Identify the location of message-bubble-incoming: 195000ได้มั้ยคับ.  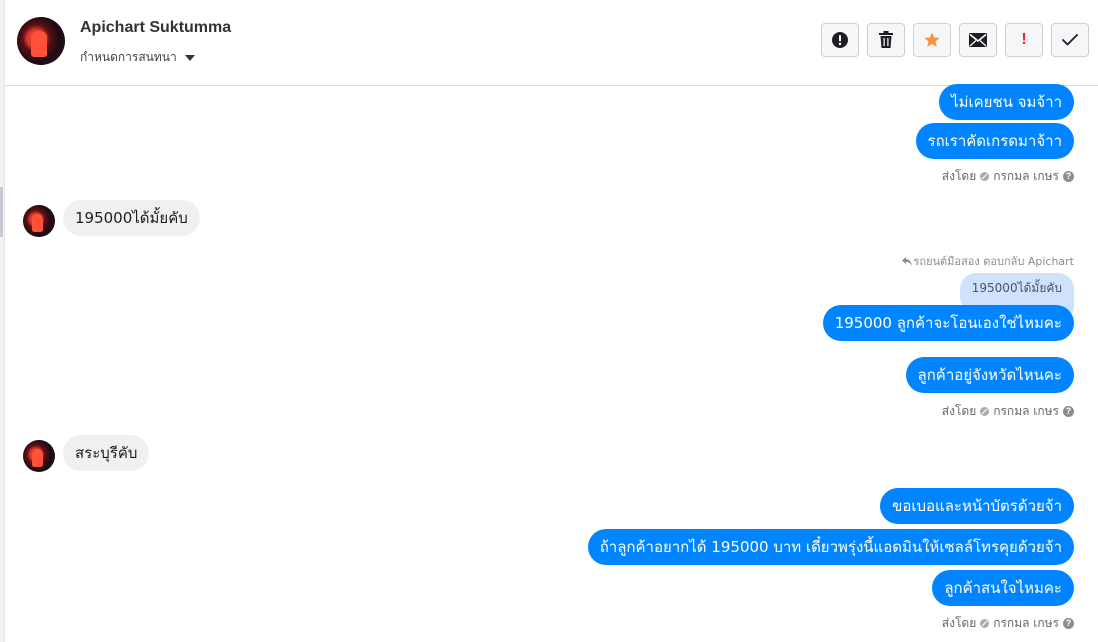
(131, 218).